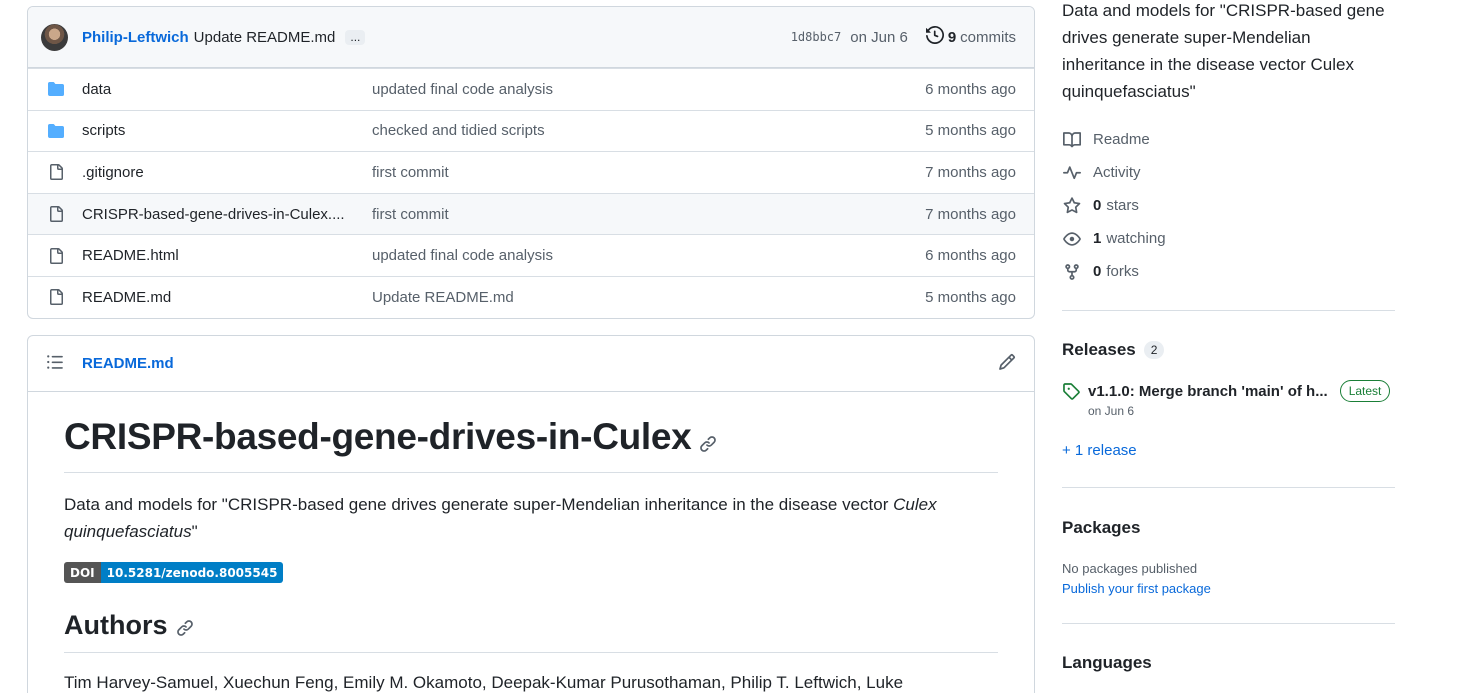  Describe the element at coordinates (1228, 528) in the screenshot. I see `packages-heading-link: Packages` at that location.